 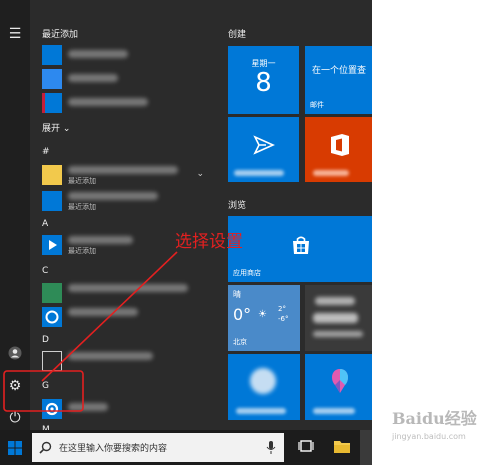 What do you see at coordinates (43, 391) in the screenshot?
I see `settings-highlight-box` at bounding box center [43, 391].